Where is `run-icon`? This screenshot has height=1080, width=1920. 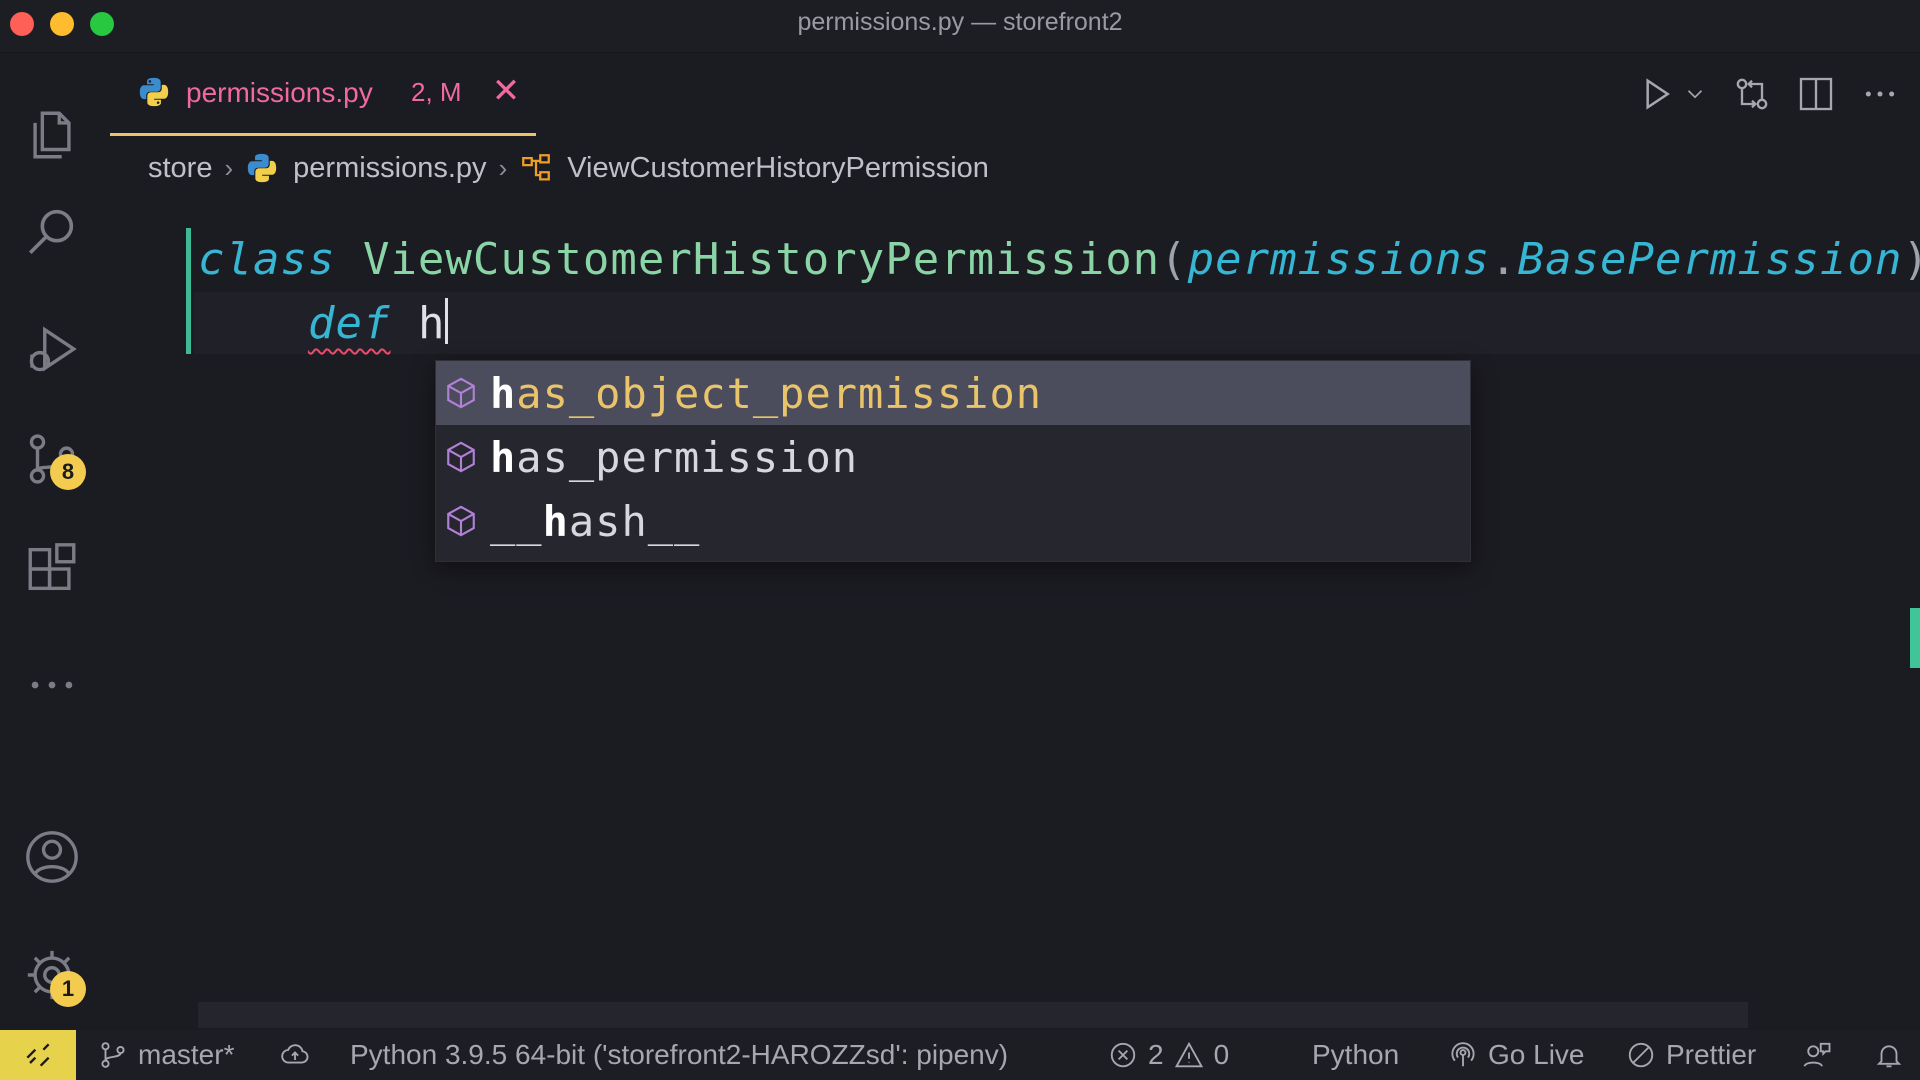
run-icon is located at coordinates (1656, 94).